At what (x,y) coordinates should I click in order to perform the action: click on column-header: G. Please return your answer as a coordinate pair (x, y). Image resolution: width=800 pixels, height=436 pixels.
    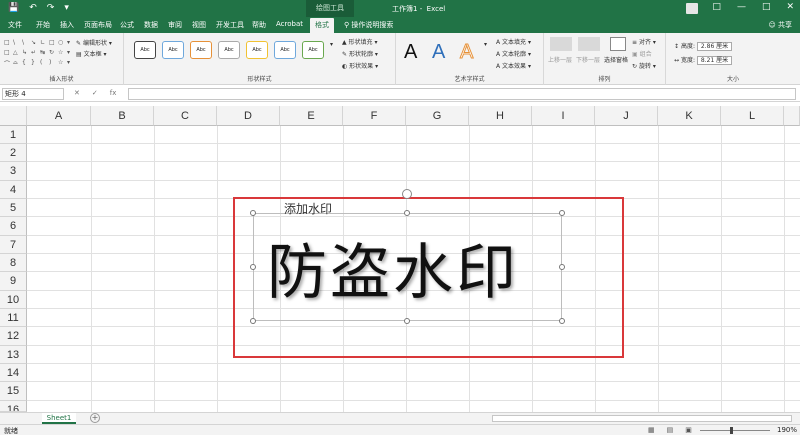
    Looking at the image, I should click on (437, 116).